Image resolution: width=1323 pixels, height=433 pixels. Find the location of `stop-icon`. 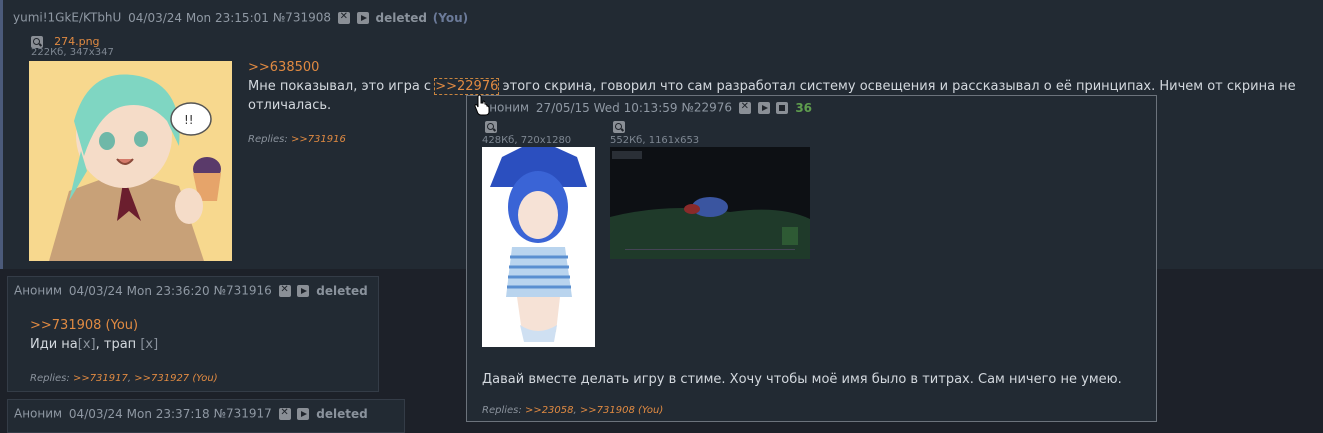

stop-icon is located at coordinates (782, 107).